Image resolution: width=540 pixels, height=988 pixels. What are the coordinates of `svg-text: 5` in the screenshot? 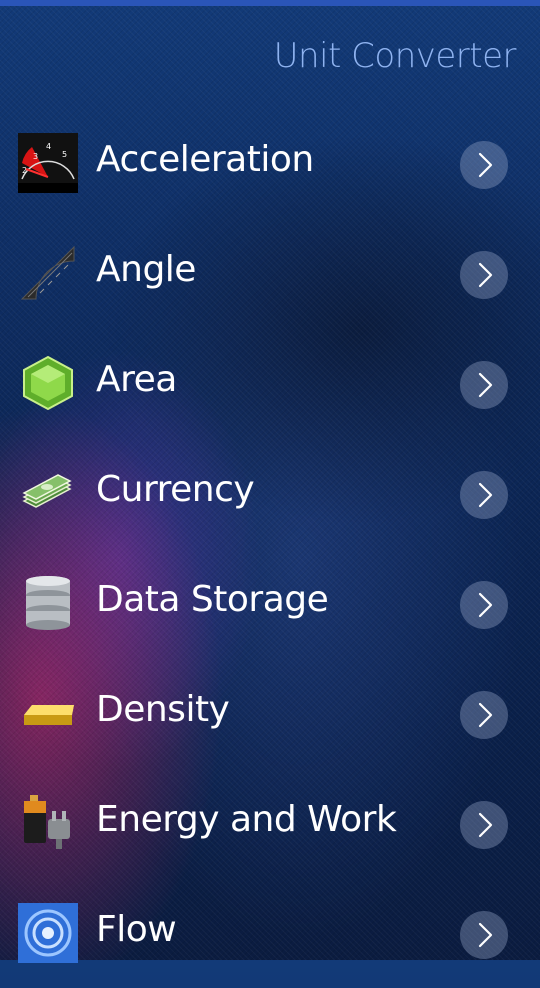 It's located at (64, 154).